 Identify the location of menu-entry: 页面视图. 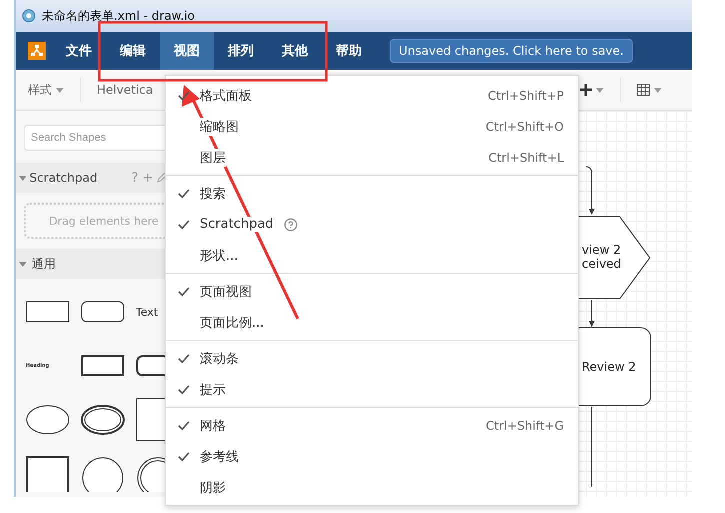
(372, 291).